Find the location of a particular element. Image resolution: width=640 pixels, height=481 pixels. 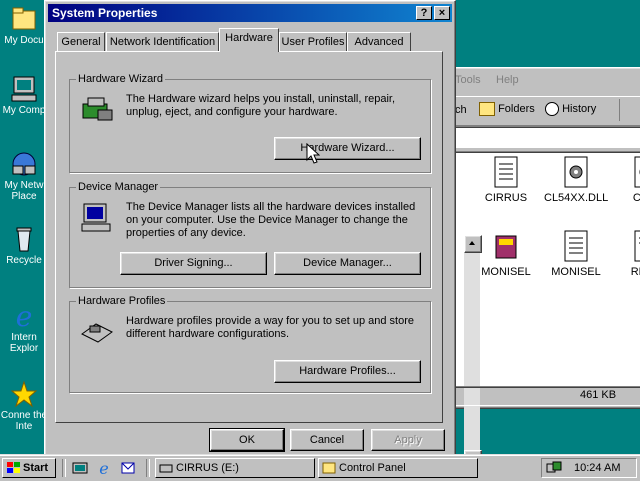

file-item: READ is located at coordinates (627, 254).